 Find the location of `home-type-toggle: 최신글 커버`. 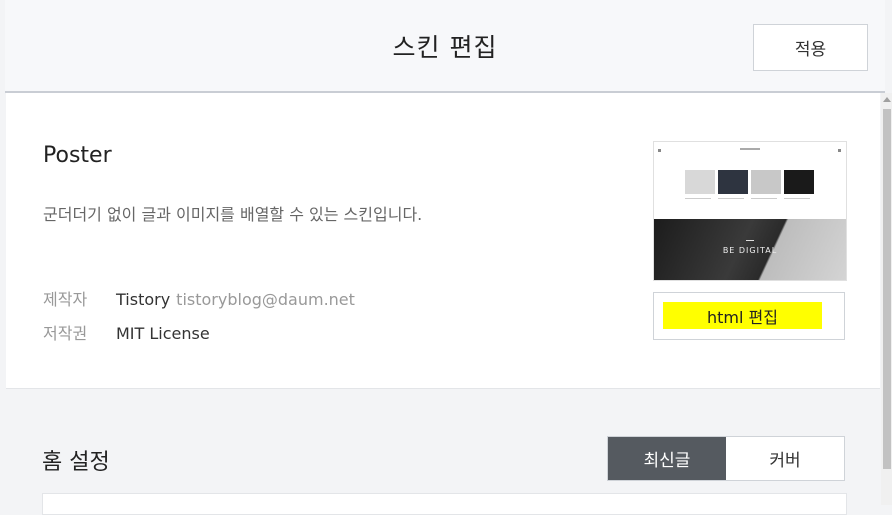

home-type-toggle: 최신글 커버 is located at coordinates (726, 458).